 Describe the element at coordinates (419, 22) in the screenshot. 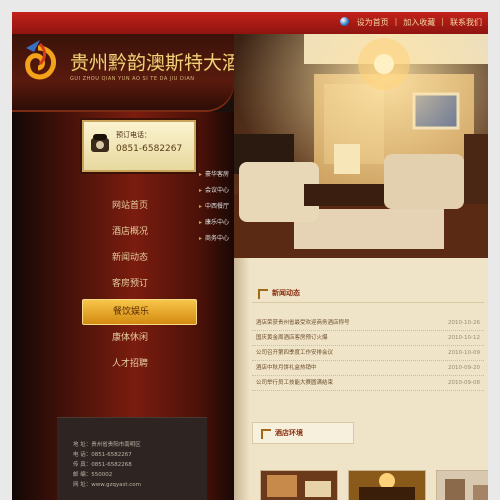

I see `top-link-favorite: 加入收藏` at that location.